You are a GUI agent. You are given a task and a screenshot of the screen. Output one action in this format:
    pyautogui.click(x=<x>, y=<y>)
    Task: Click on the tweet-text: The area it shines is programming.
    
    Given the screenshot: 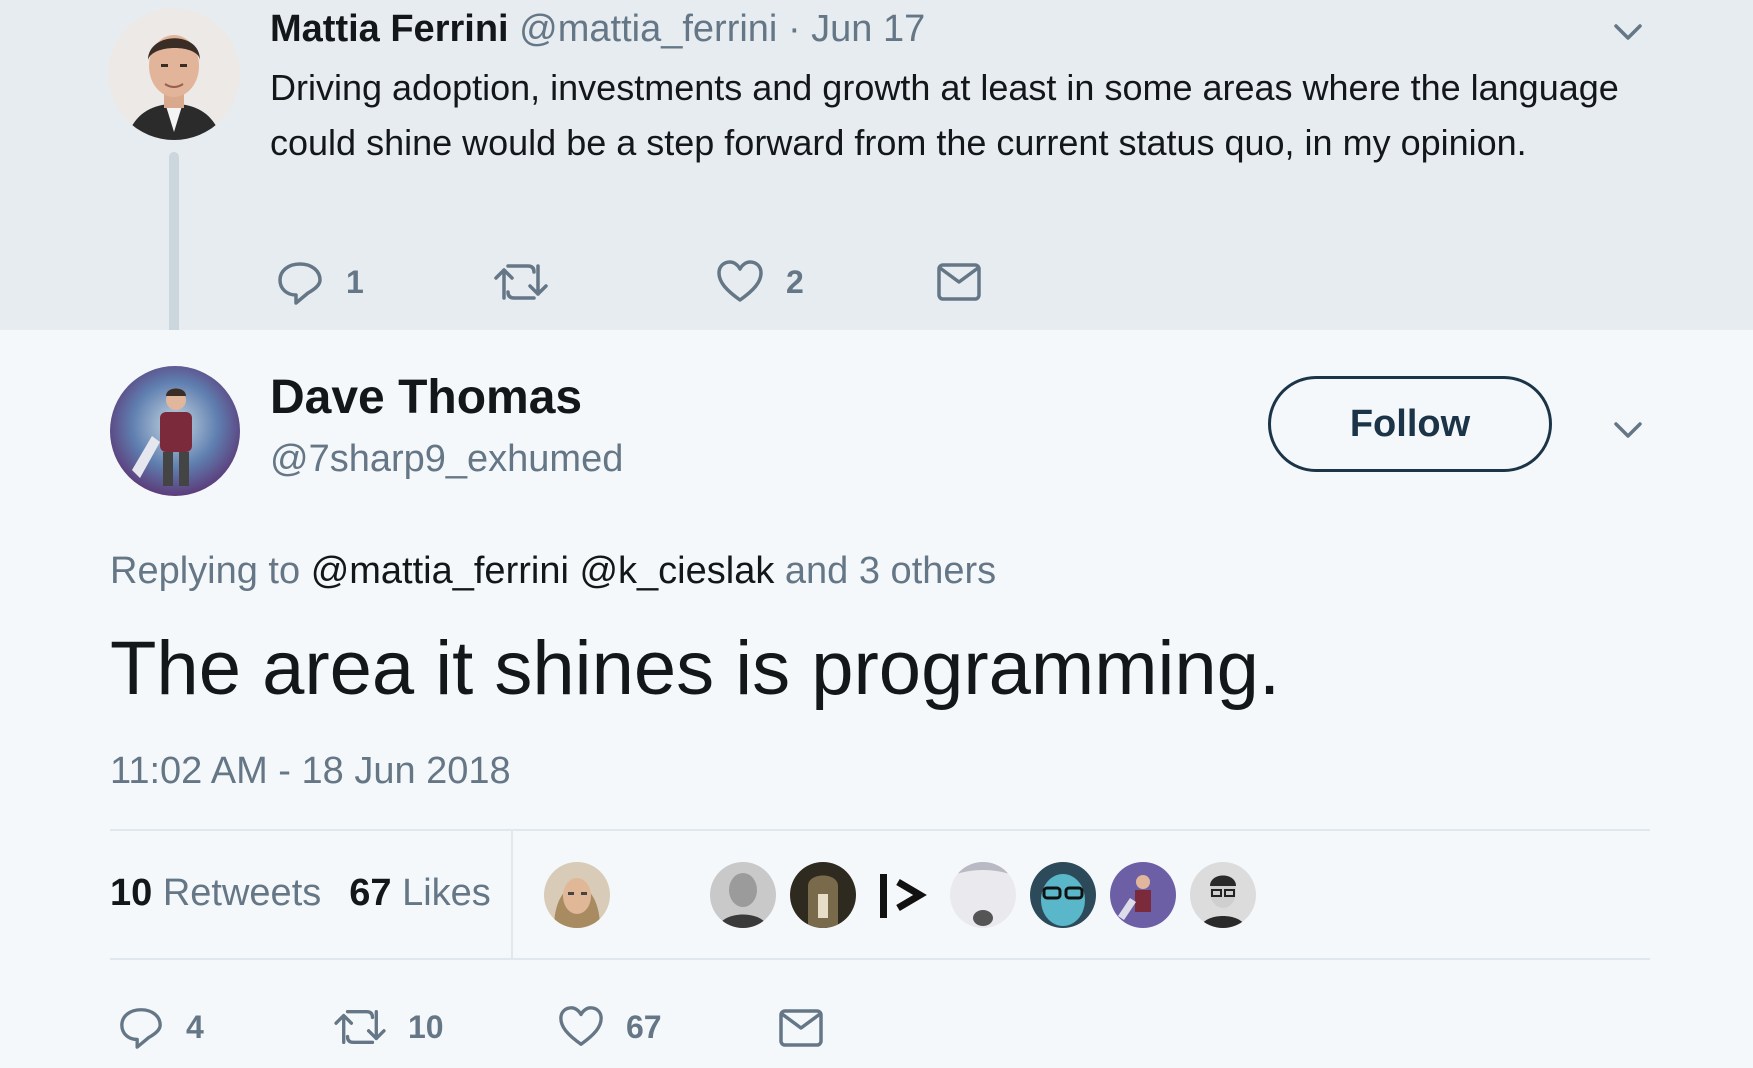 What is the action you would take?
    pyautogui.click(x=695, y=668)
    